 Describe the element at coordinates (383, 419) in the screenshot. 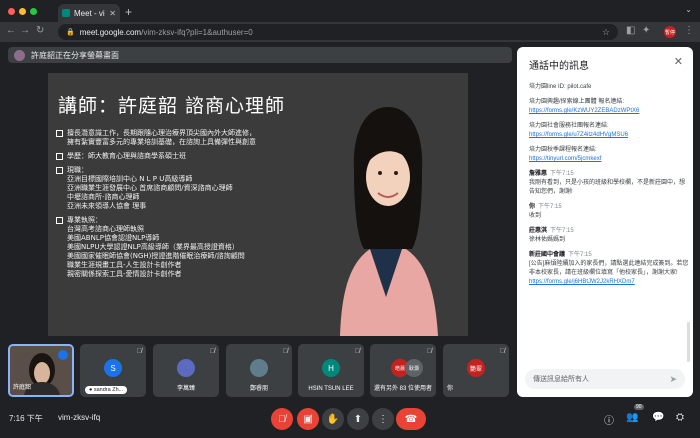

I see `more-options-button: ⋮` at that location.